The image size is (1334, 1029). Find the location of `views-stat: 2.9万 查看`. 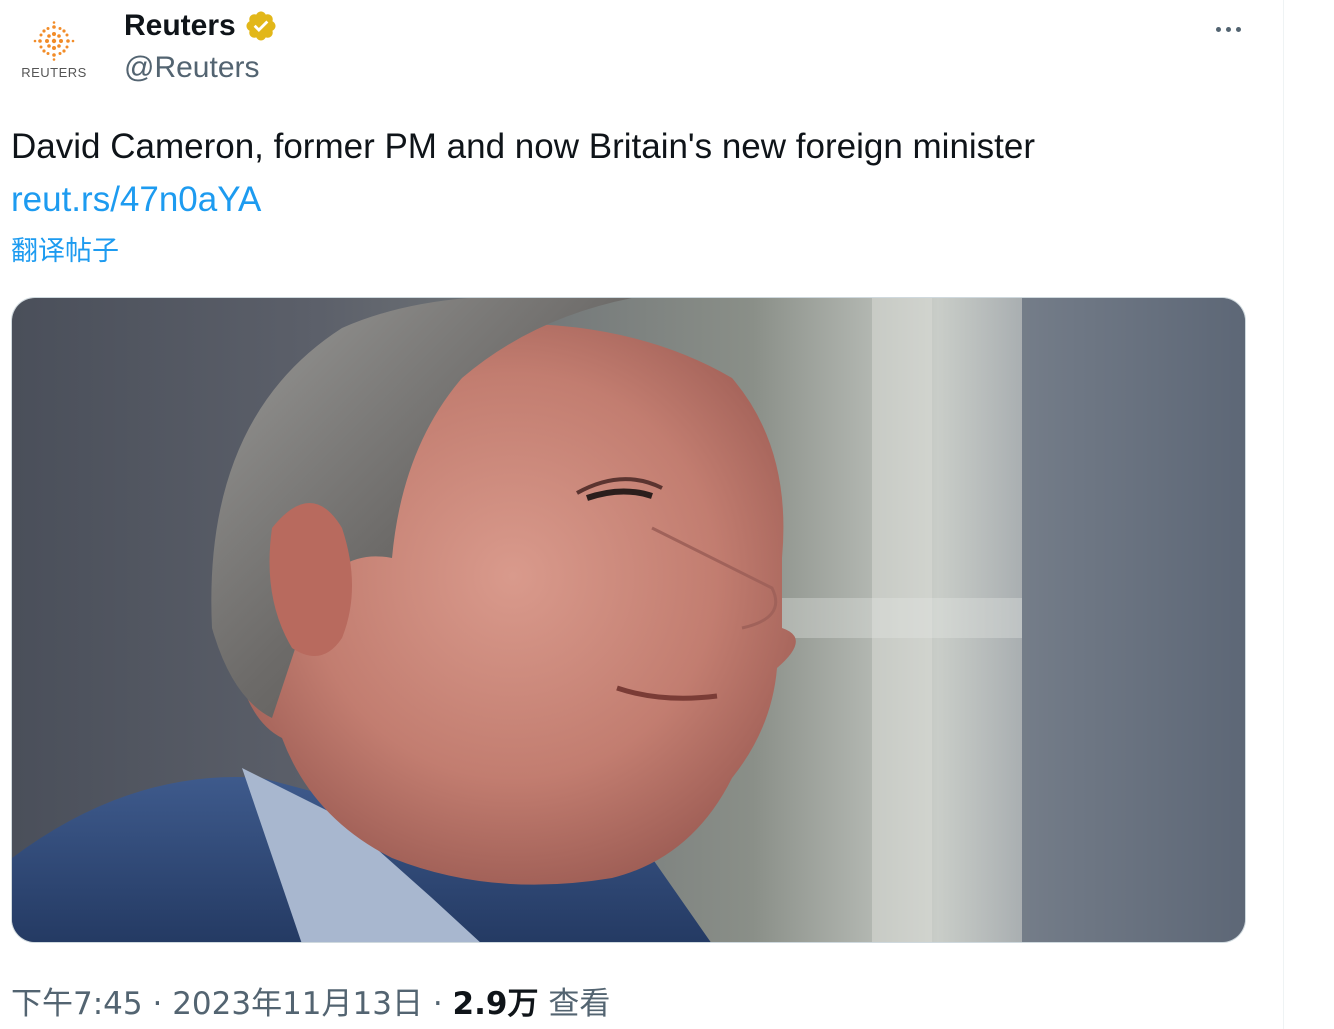

views-stat: 2.9万 查看 is located at coordinates (532, 1004).